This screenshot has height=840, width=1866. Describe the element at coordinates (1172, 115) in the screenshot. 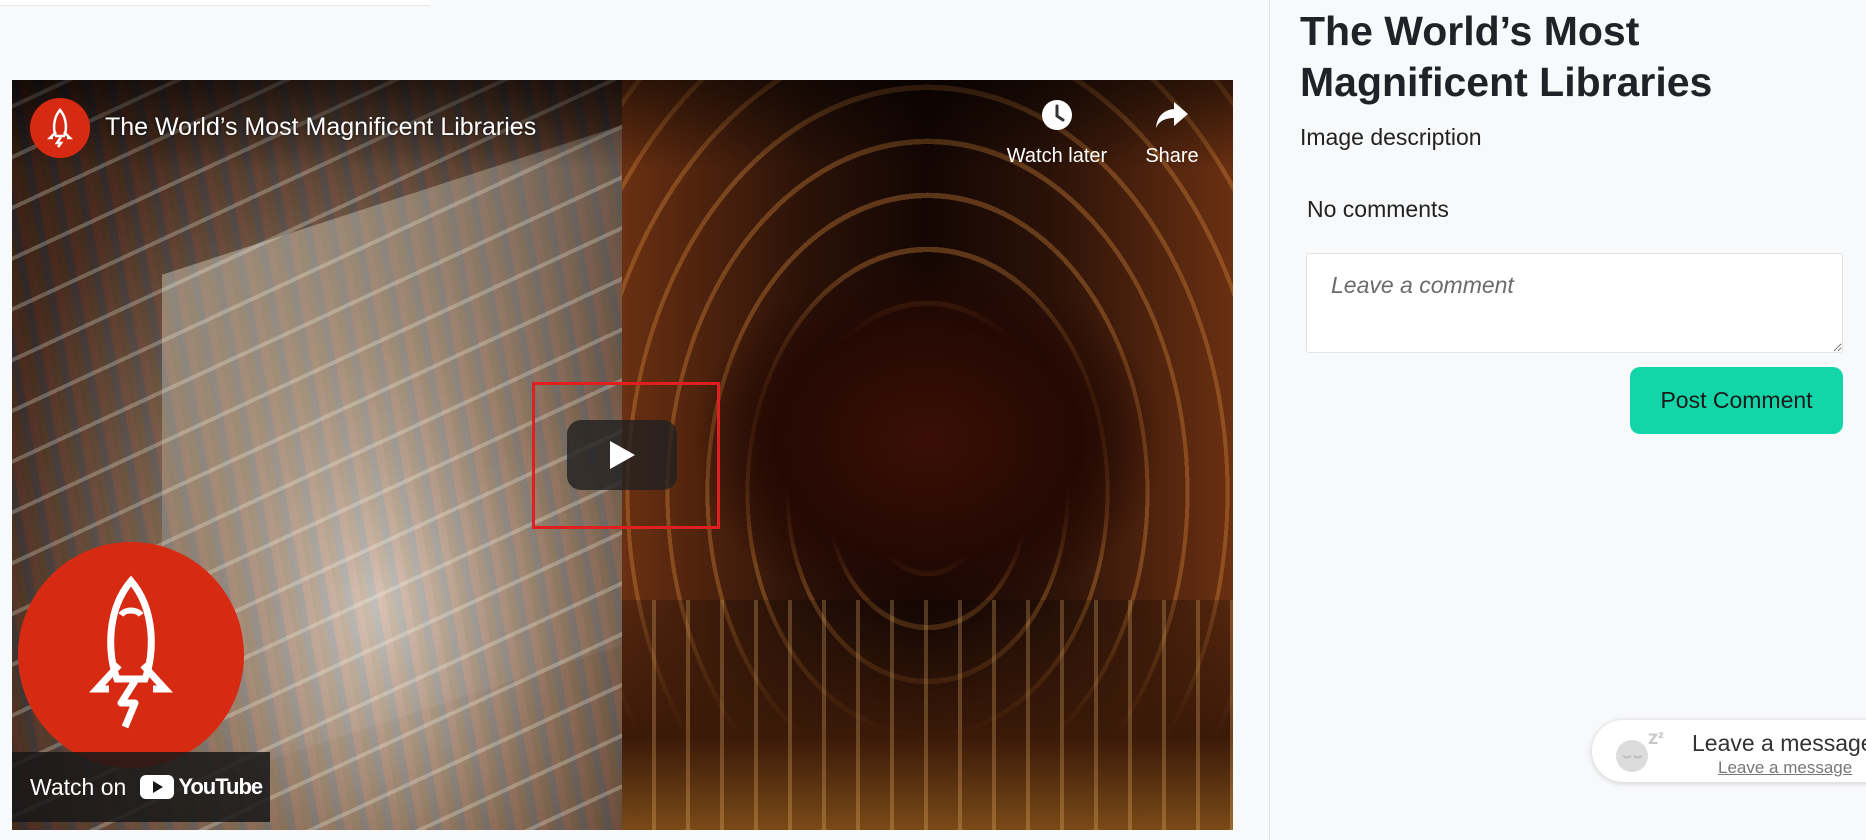

I see `share-arrow-icon` at that location.